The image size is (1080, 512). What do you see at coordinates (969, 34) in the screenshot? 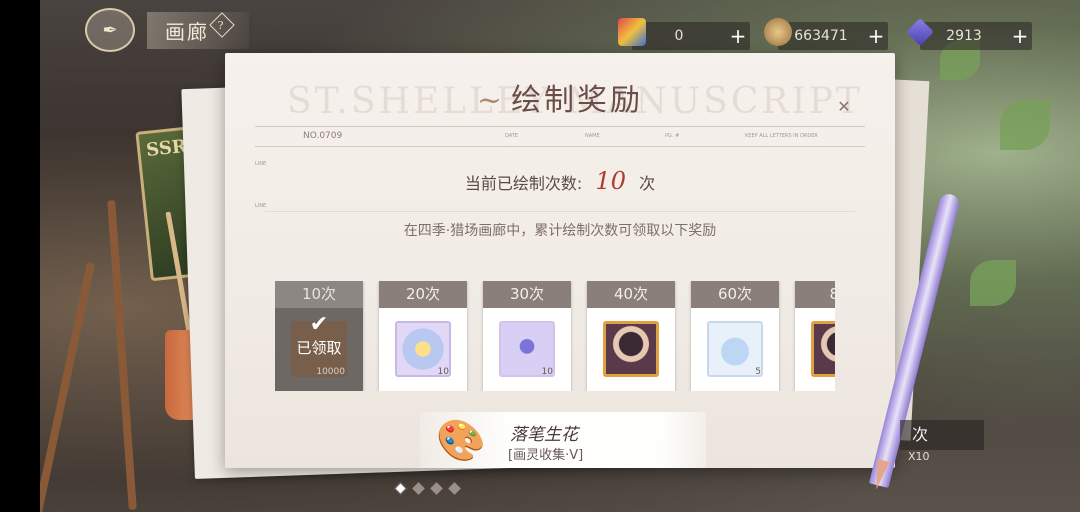
I see `resource-diamond: 2913 +` at bounding box center [969, 34].